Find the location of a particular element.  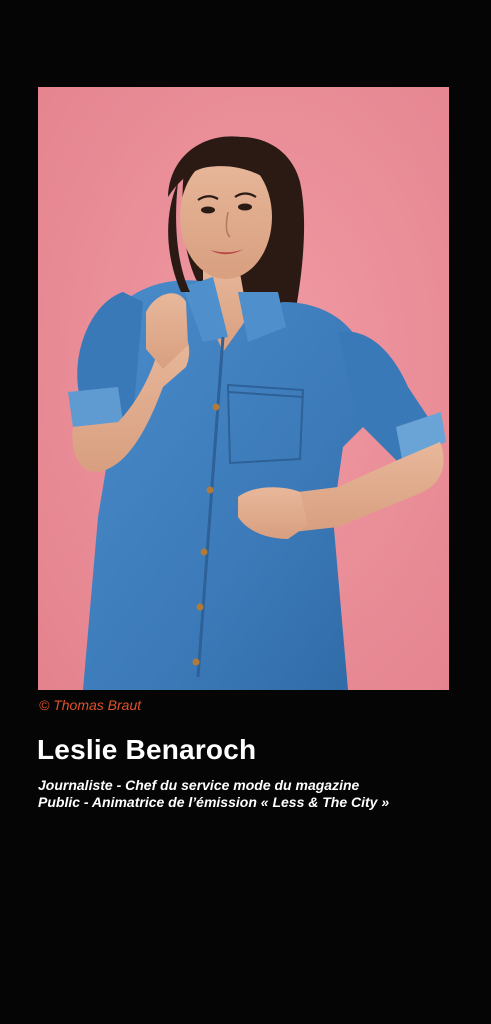

person-name: Leslie Benaroch is located at coordinates (147, 749).